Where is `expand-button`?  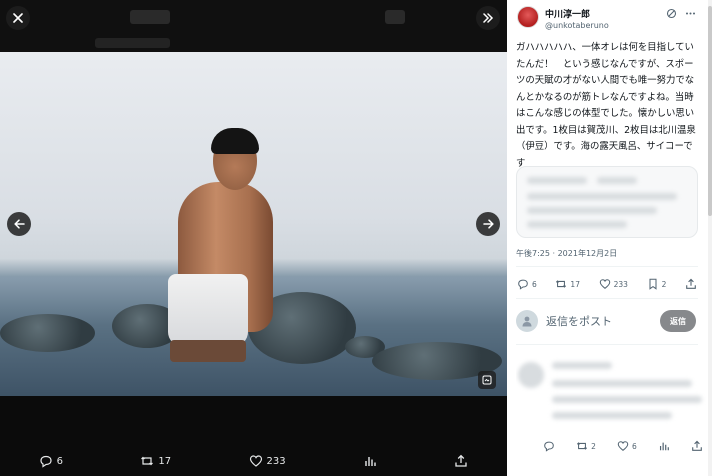
expand-button is located at coordinates (488, 18).